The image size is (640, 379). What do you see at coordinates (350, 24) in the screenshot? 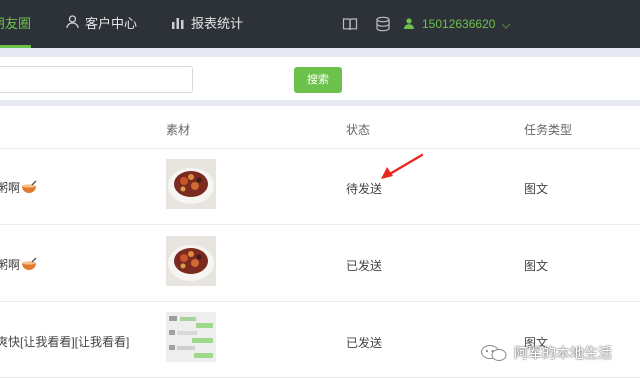
I see `book-icon` at bounding box center [350, 24].